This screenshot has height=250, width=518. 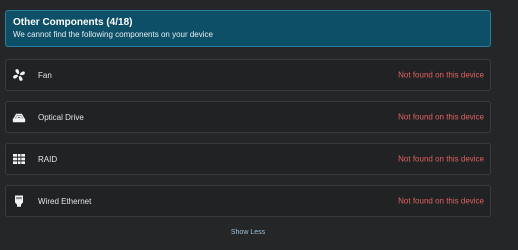 I want to click on component-label: Fan, so click(x=45, y=75).